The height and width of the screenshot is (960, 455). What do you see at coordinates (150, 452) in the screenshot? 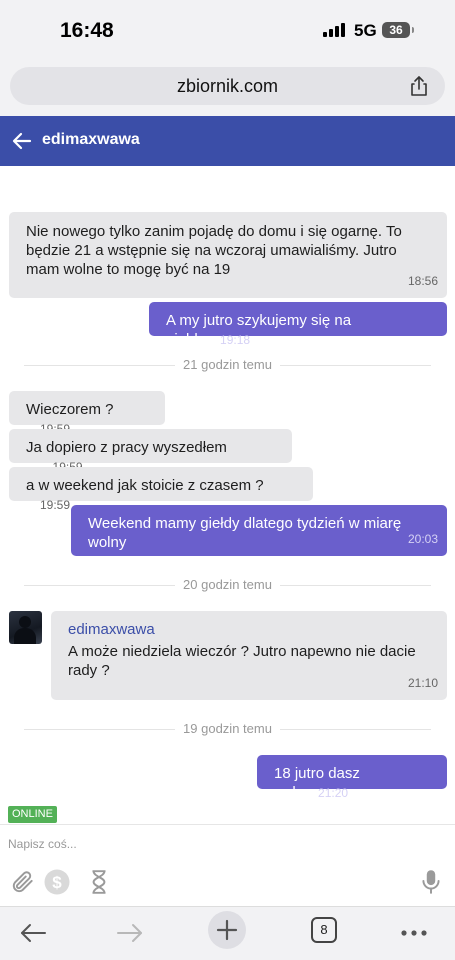
I see `message-incoming: Ja dopiero z pracy wyszedłem ...19:59` at bounding box center [150, 452].